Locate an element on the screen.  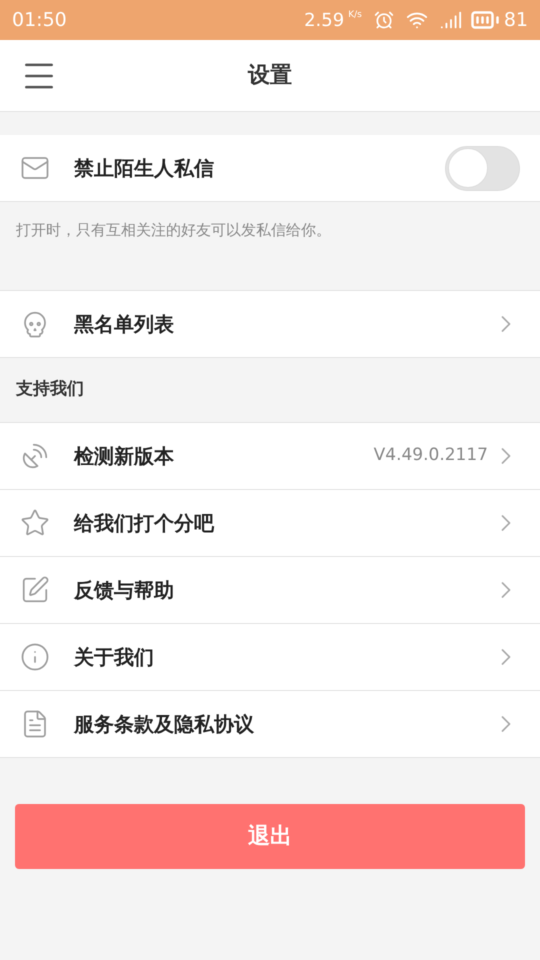
info-icon is located at coordinates (35, 657).